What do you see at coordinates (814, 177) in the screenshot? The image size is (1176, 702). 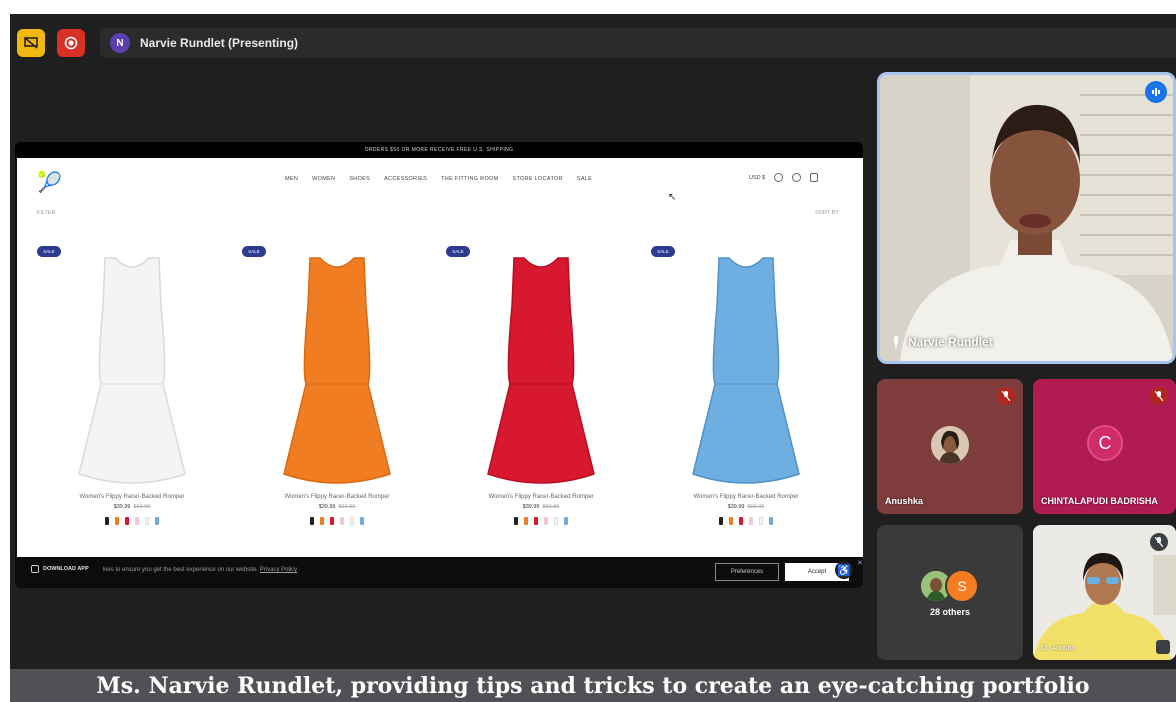 I see `cart-icon` at bounding box center [814, 177].